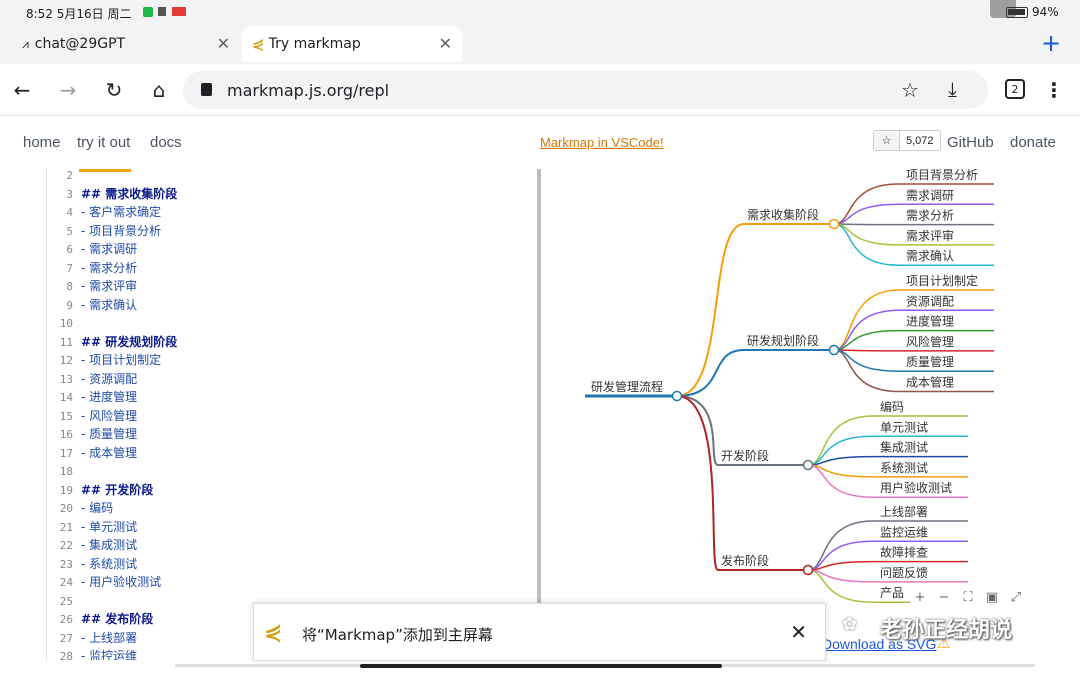 Image resolution: width=1080 pixels, height=675 pixels. Describe the element at coordinates (783, 214) in the screenshot. I see `mindmap-branch-label: 需求收集阶段` at that location.